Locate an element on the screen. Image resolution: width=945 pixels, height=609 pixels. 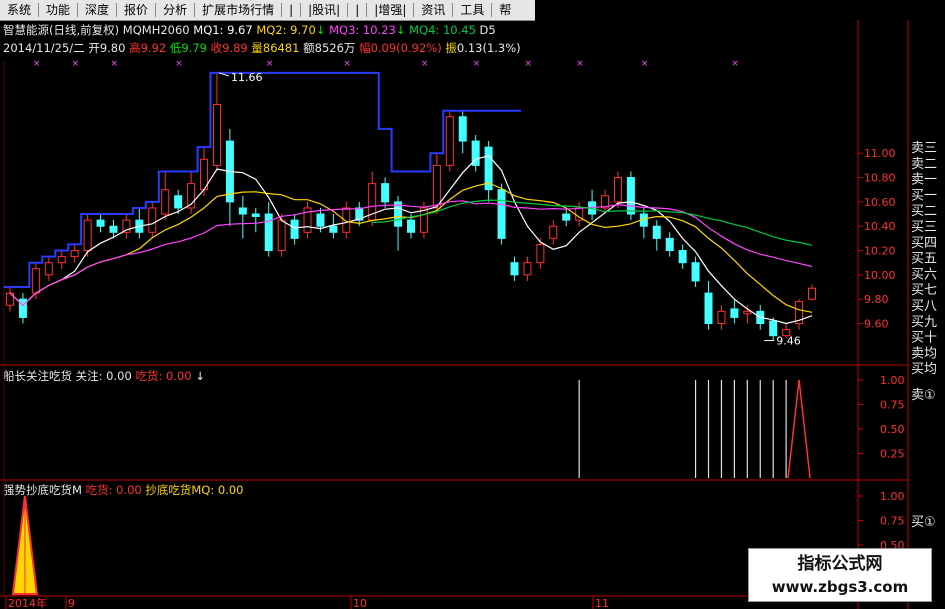
panel2-tick-label: 0.75 is located at coordinates (892, 405).